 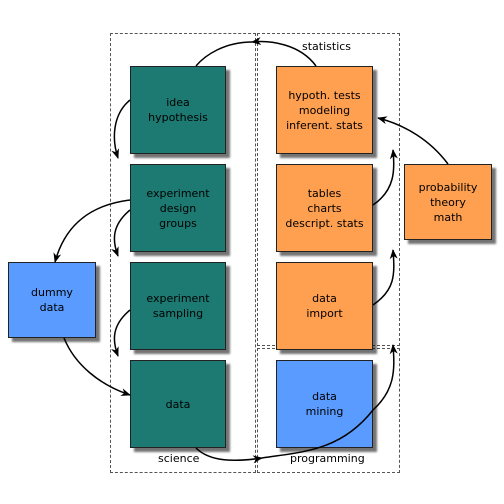 I want to click on arrow-import-to-tables, so click(x=385, y=277).